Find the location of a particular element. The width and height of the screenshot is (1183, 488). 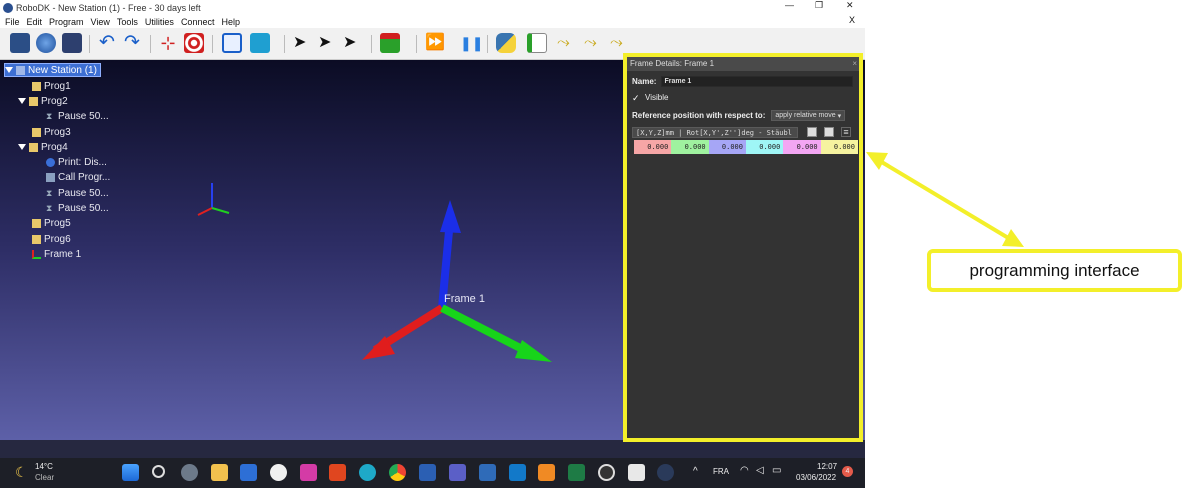

add-library-icon is located at coordinates (46, 43).